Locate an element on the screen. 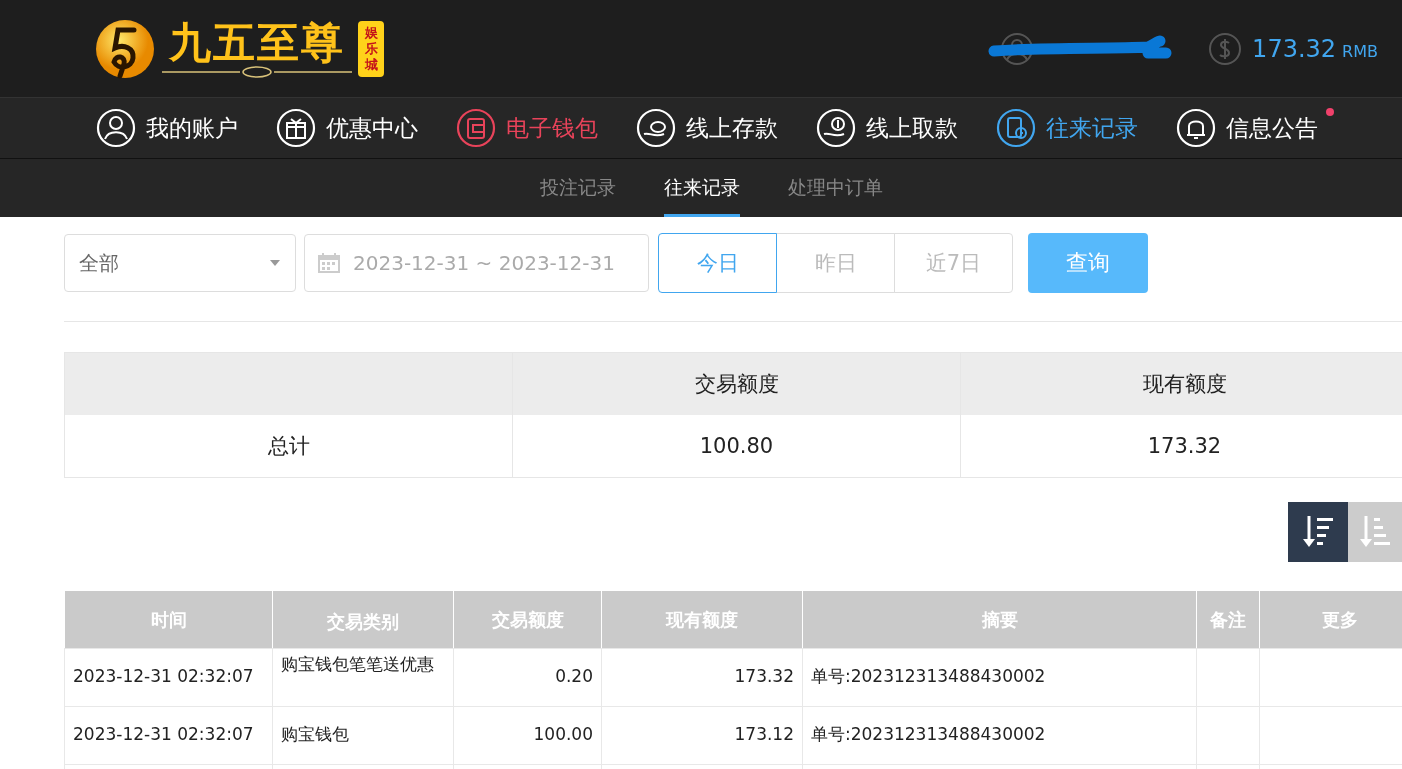 The image size is (1402, 769). balance-amount: 173.32 is located at coordinates (1294, 48).